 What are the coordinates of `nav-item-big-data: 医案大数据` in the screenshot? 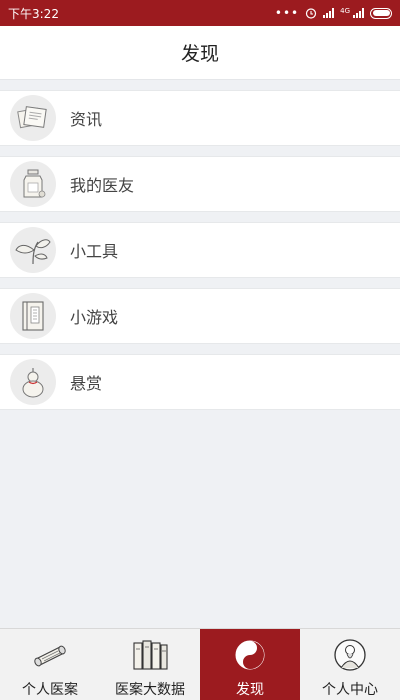 It's located at (150, 664).